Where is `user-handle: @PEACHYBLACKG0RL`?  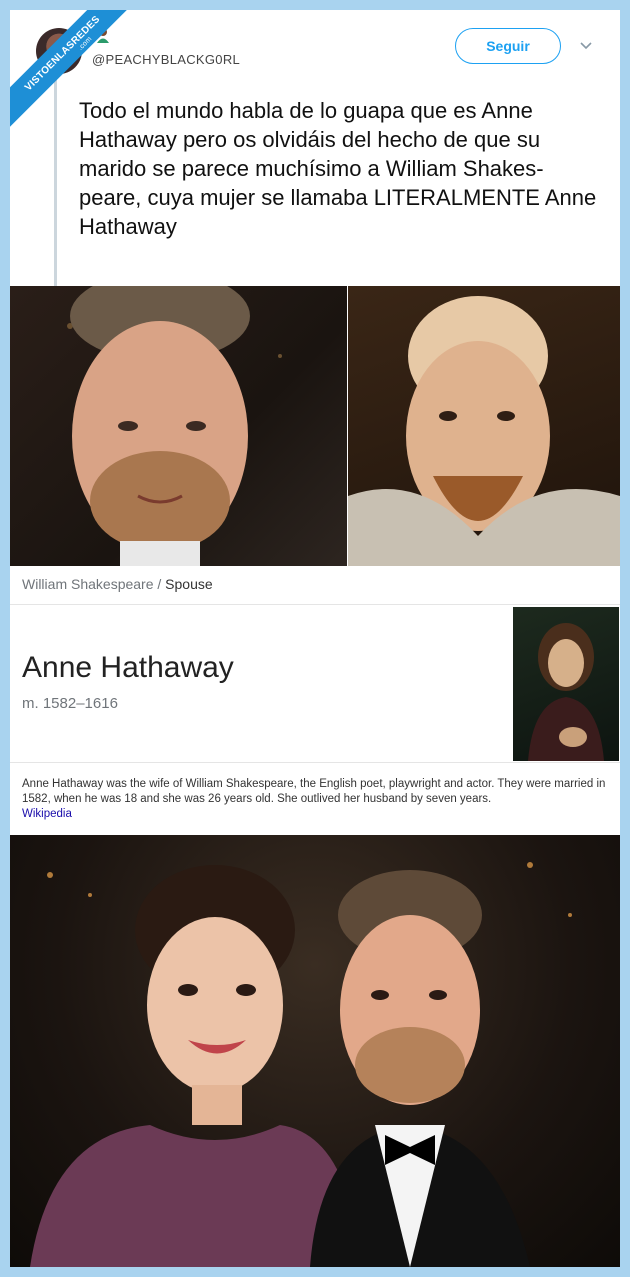 user-handle: @PEACHYBLACKG0RL is located at coordinates (166, 59).